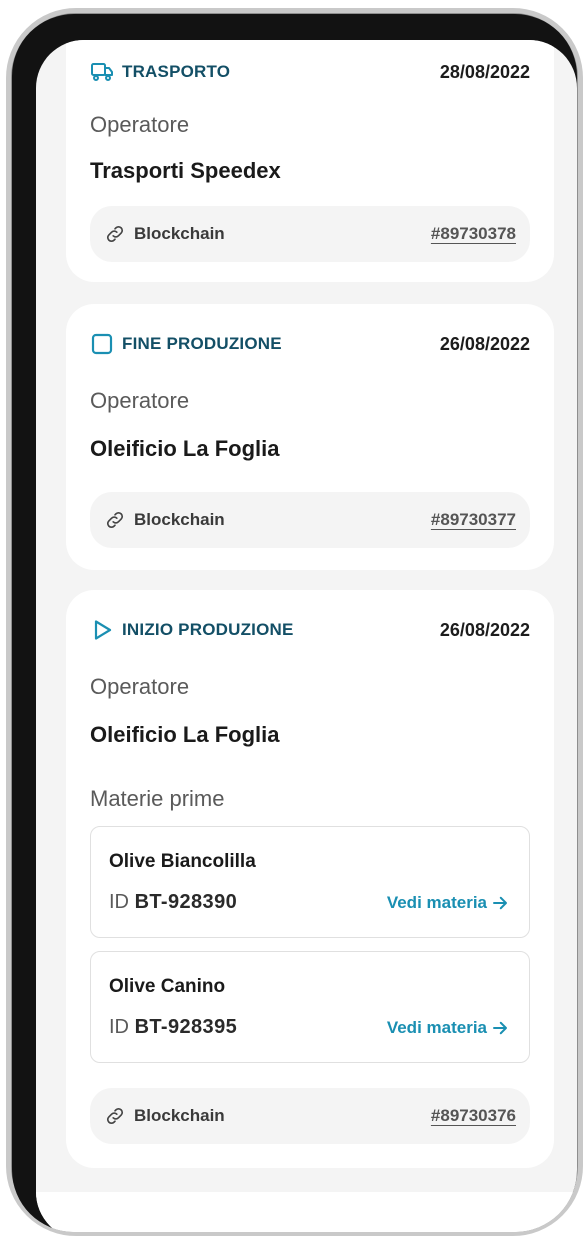  What do you see at coordinates (306, 1212) in the screenshot?
I see `bottom-bar` at bounding box center [306, 1212].